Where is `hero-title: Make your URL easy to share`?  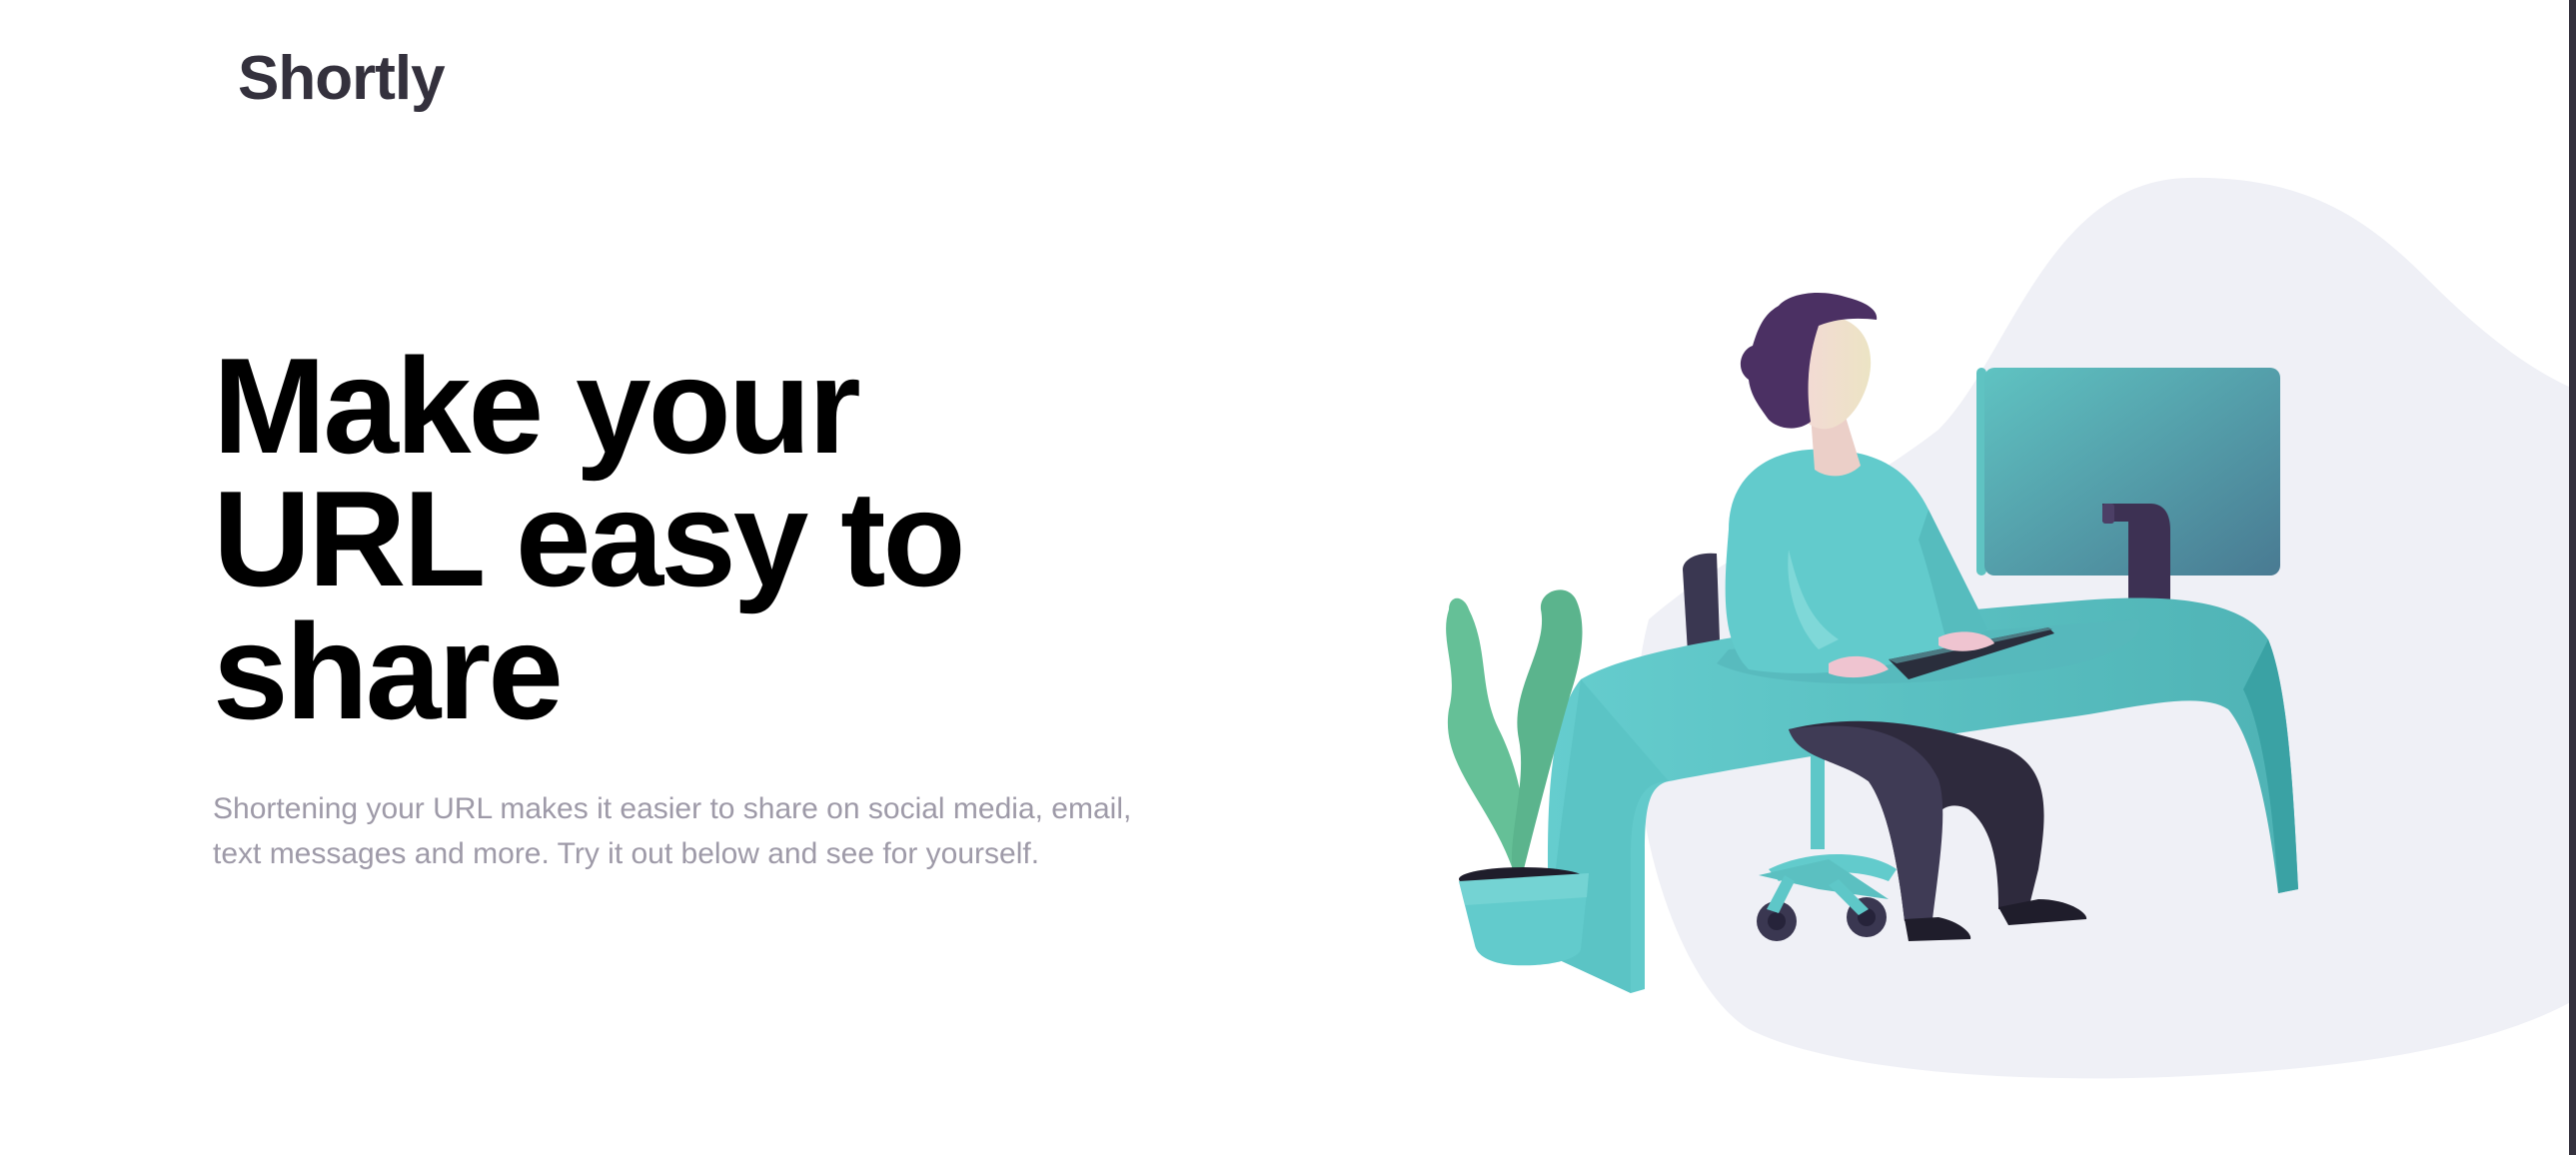 hero-title: Make your URL easy to share is located at coordinates (589, 539).